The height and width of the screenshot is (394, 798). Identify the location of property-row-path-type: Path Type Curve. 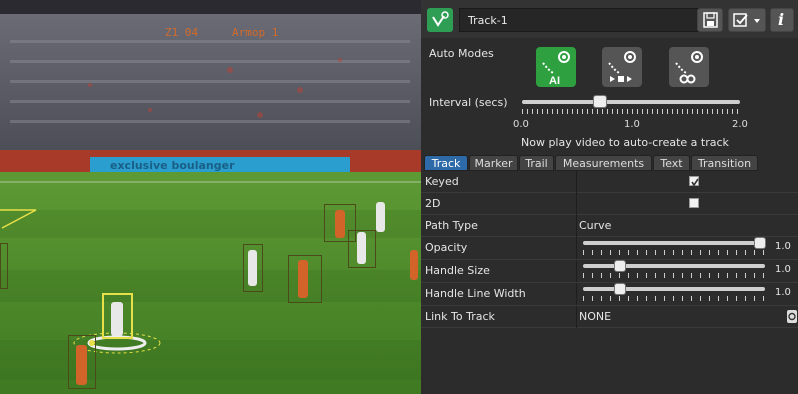
(609, 226).